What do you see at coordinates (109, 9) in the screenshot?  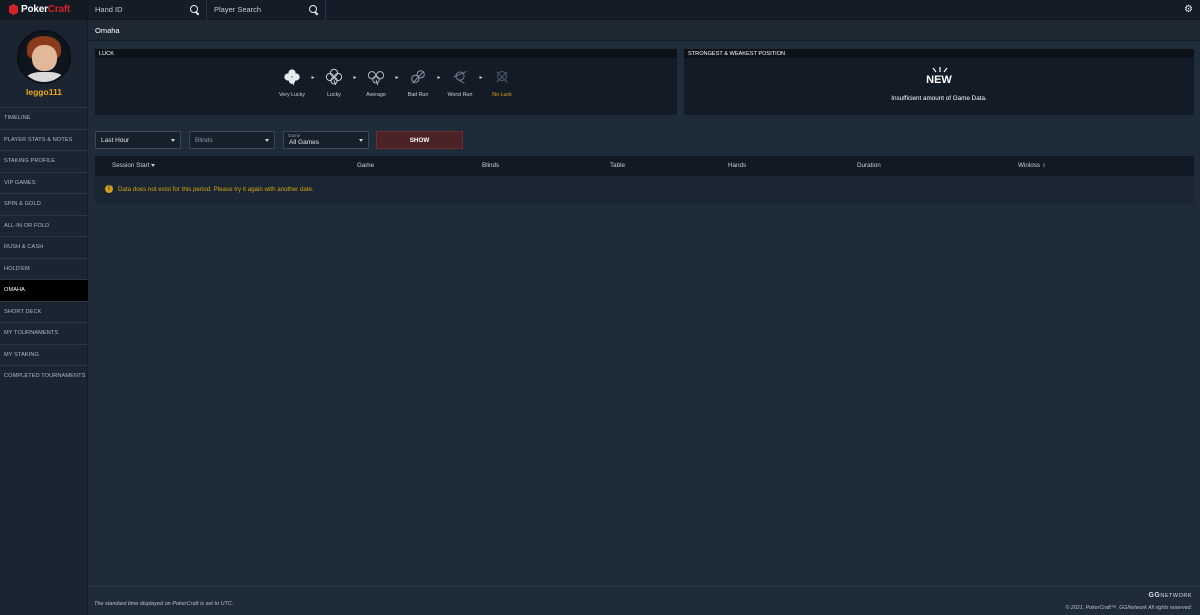 I see `hand-id-input: Hand ID` at bounding box center [109, 9].